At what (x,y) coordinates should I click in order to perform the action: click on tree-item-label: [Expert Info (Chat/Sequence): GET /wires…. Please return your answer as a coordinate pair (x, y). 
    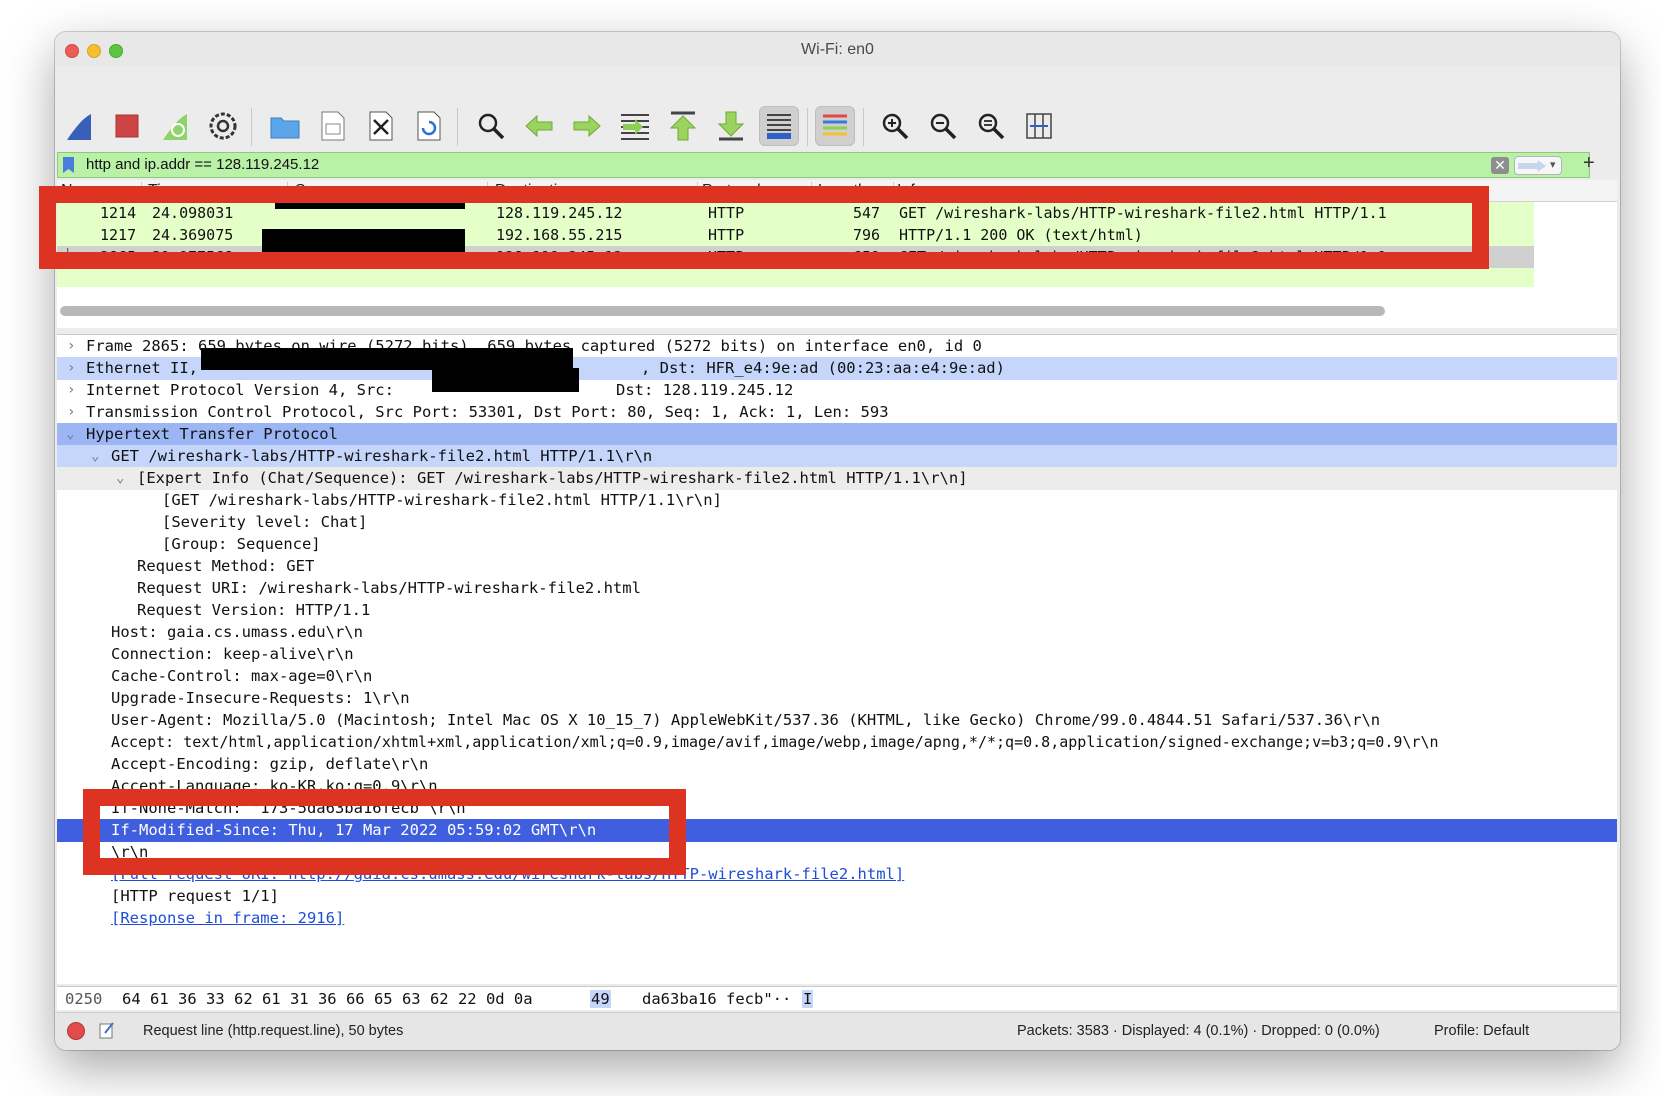
    Looking at the image, I should click on (552, 478).